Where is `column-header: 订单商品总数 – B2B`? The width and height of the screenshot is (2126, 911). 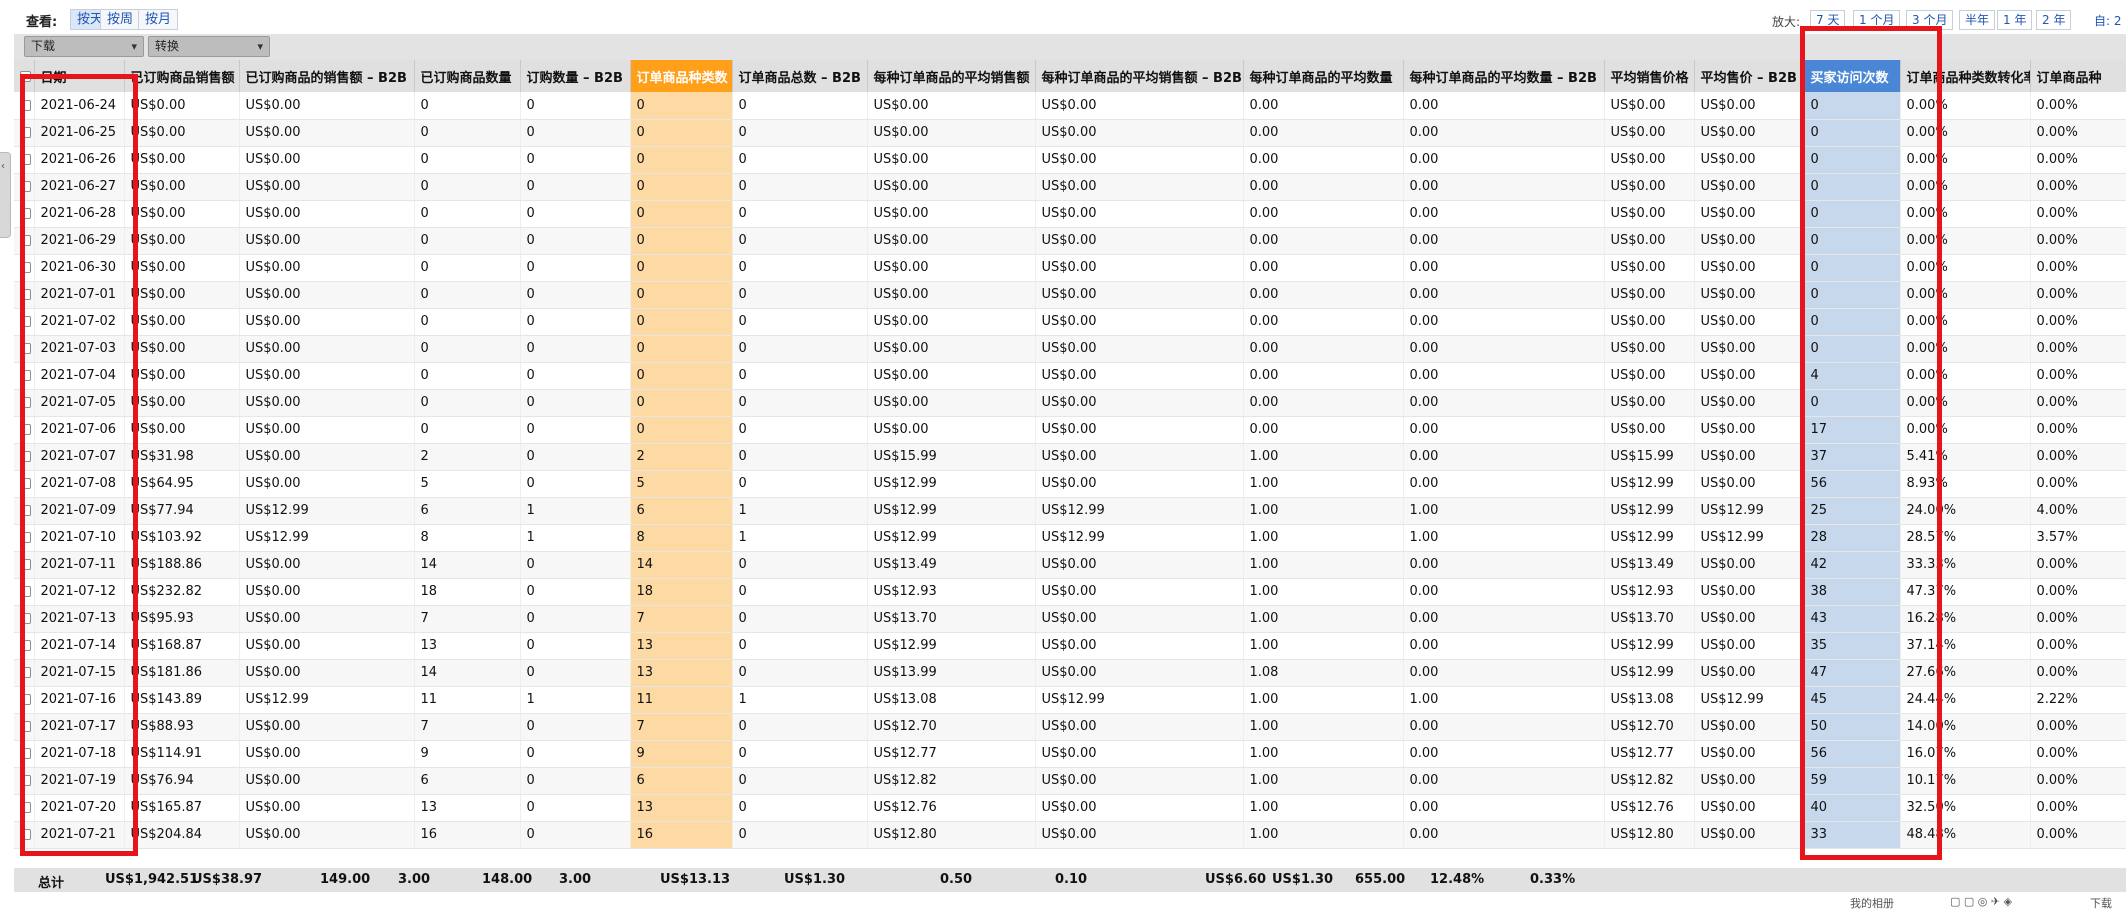 column-header: 订单商品总数 – B2B is located at coordinates (800, 76).